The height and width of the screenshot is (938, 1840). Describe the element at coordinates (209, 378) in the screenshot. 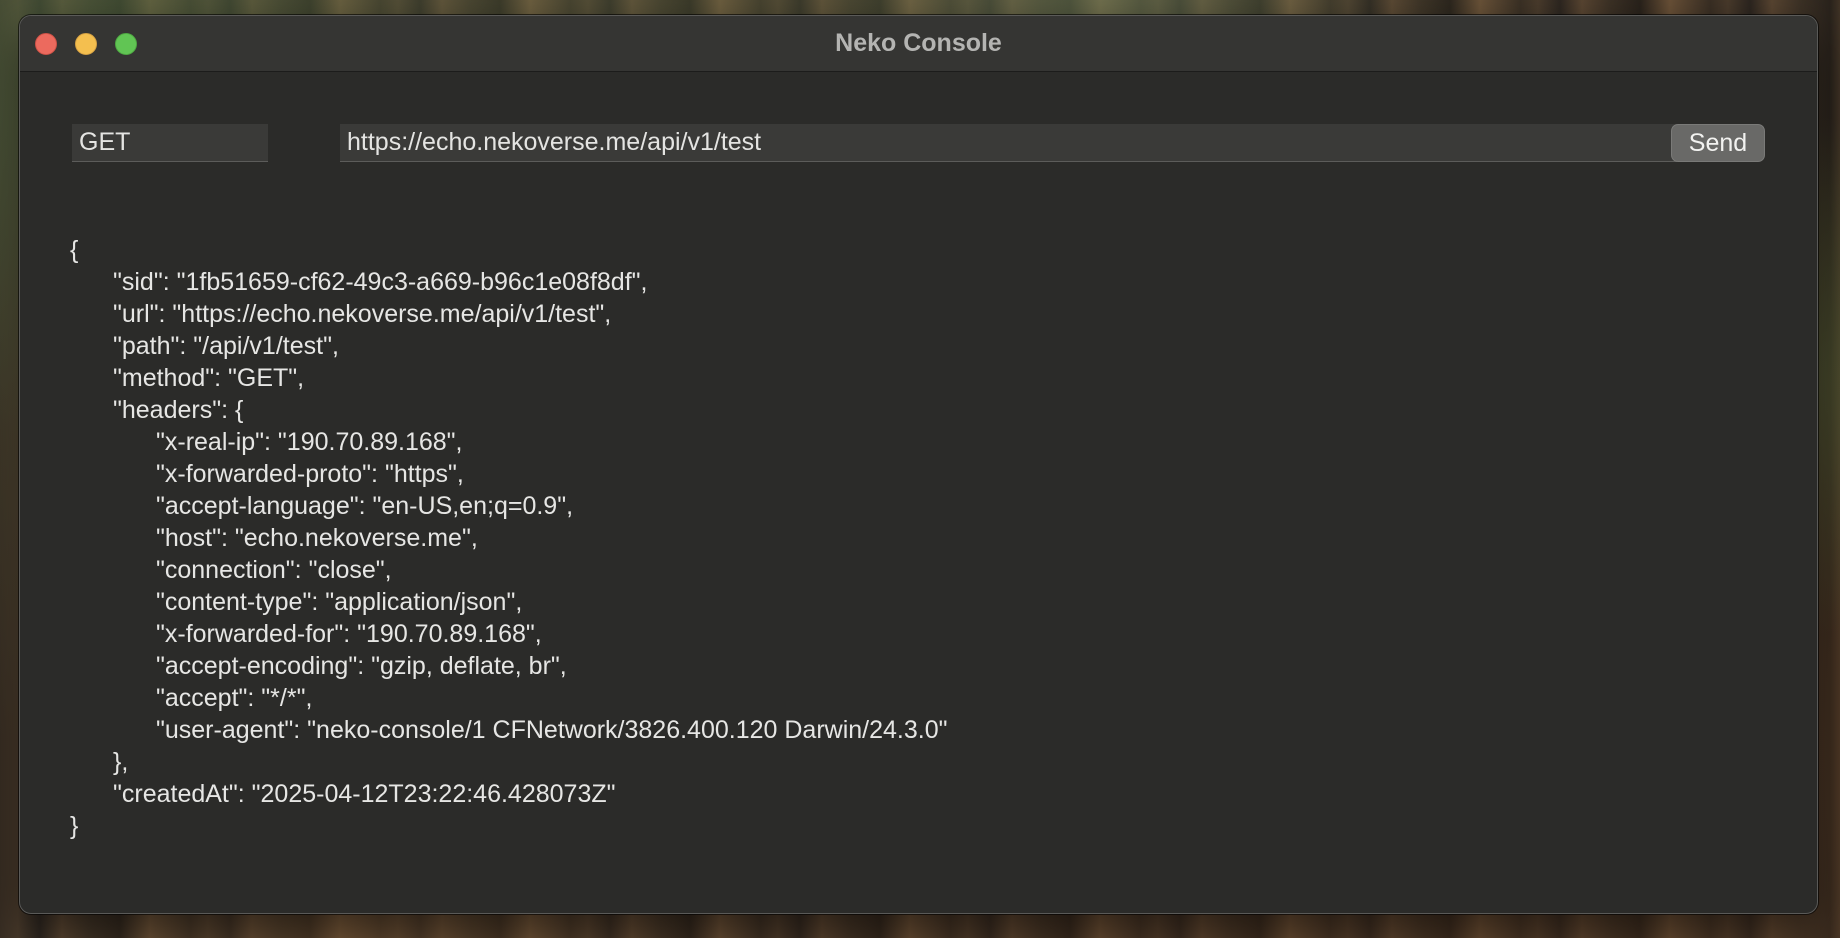

I see `response-line: "method": "GET",` at that location.